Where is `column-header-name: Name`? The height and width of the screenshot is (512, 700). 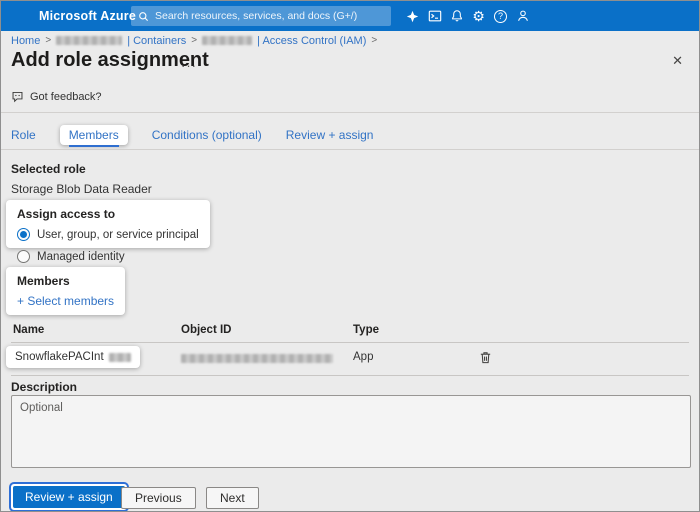
column-header-name: Name is located at coordinates (29, 330).